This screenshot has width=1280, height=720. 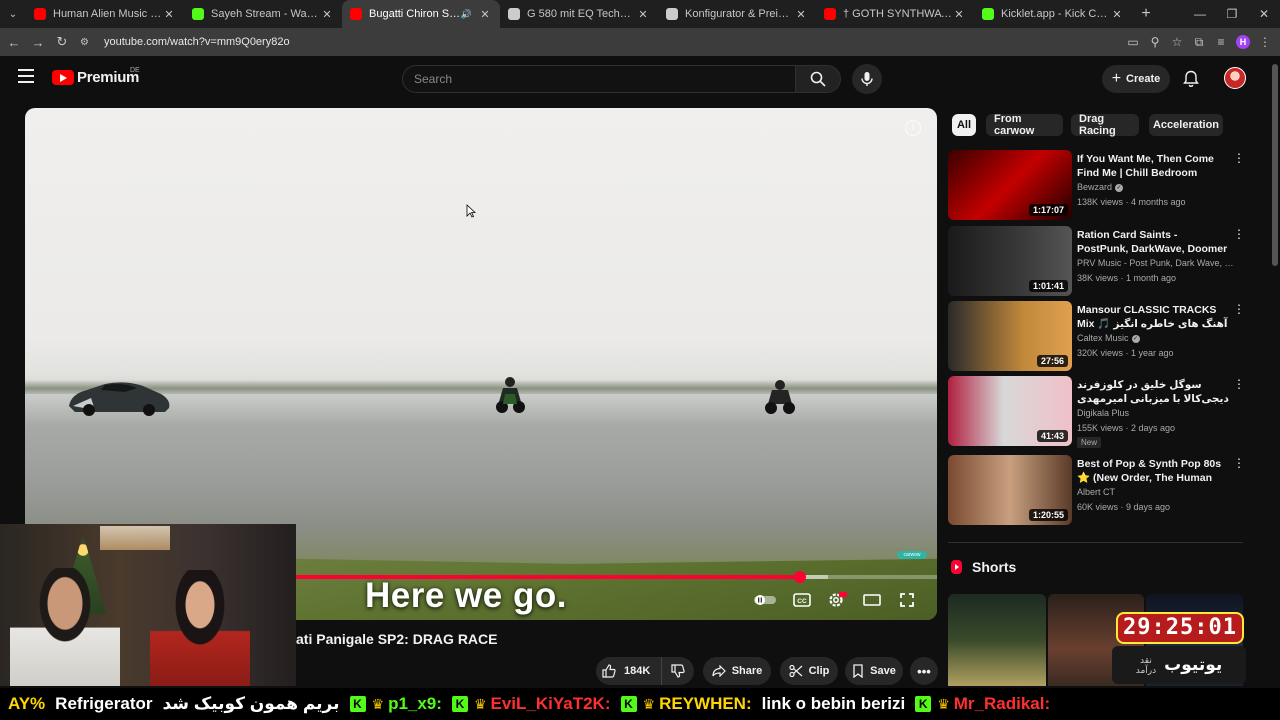 I want to click on search-field, so click(x=598, y=79).